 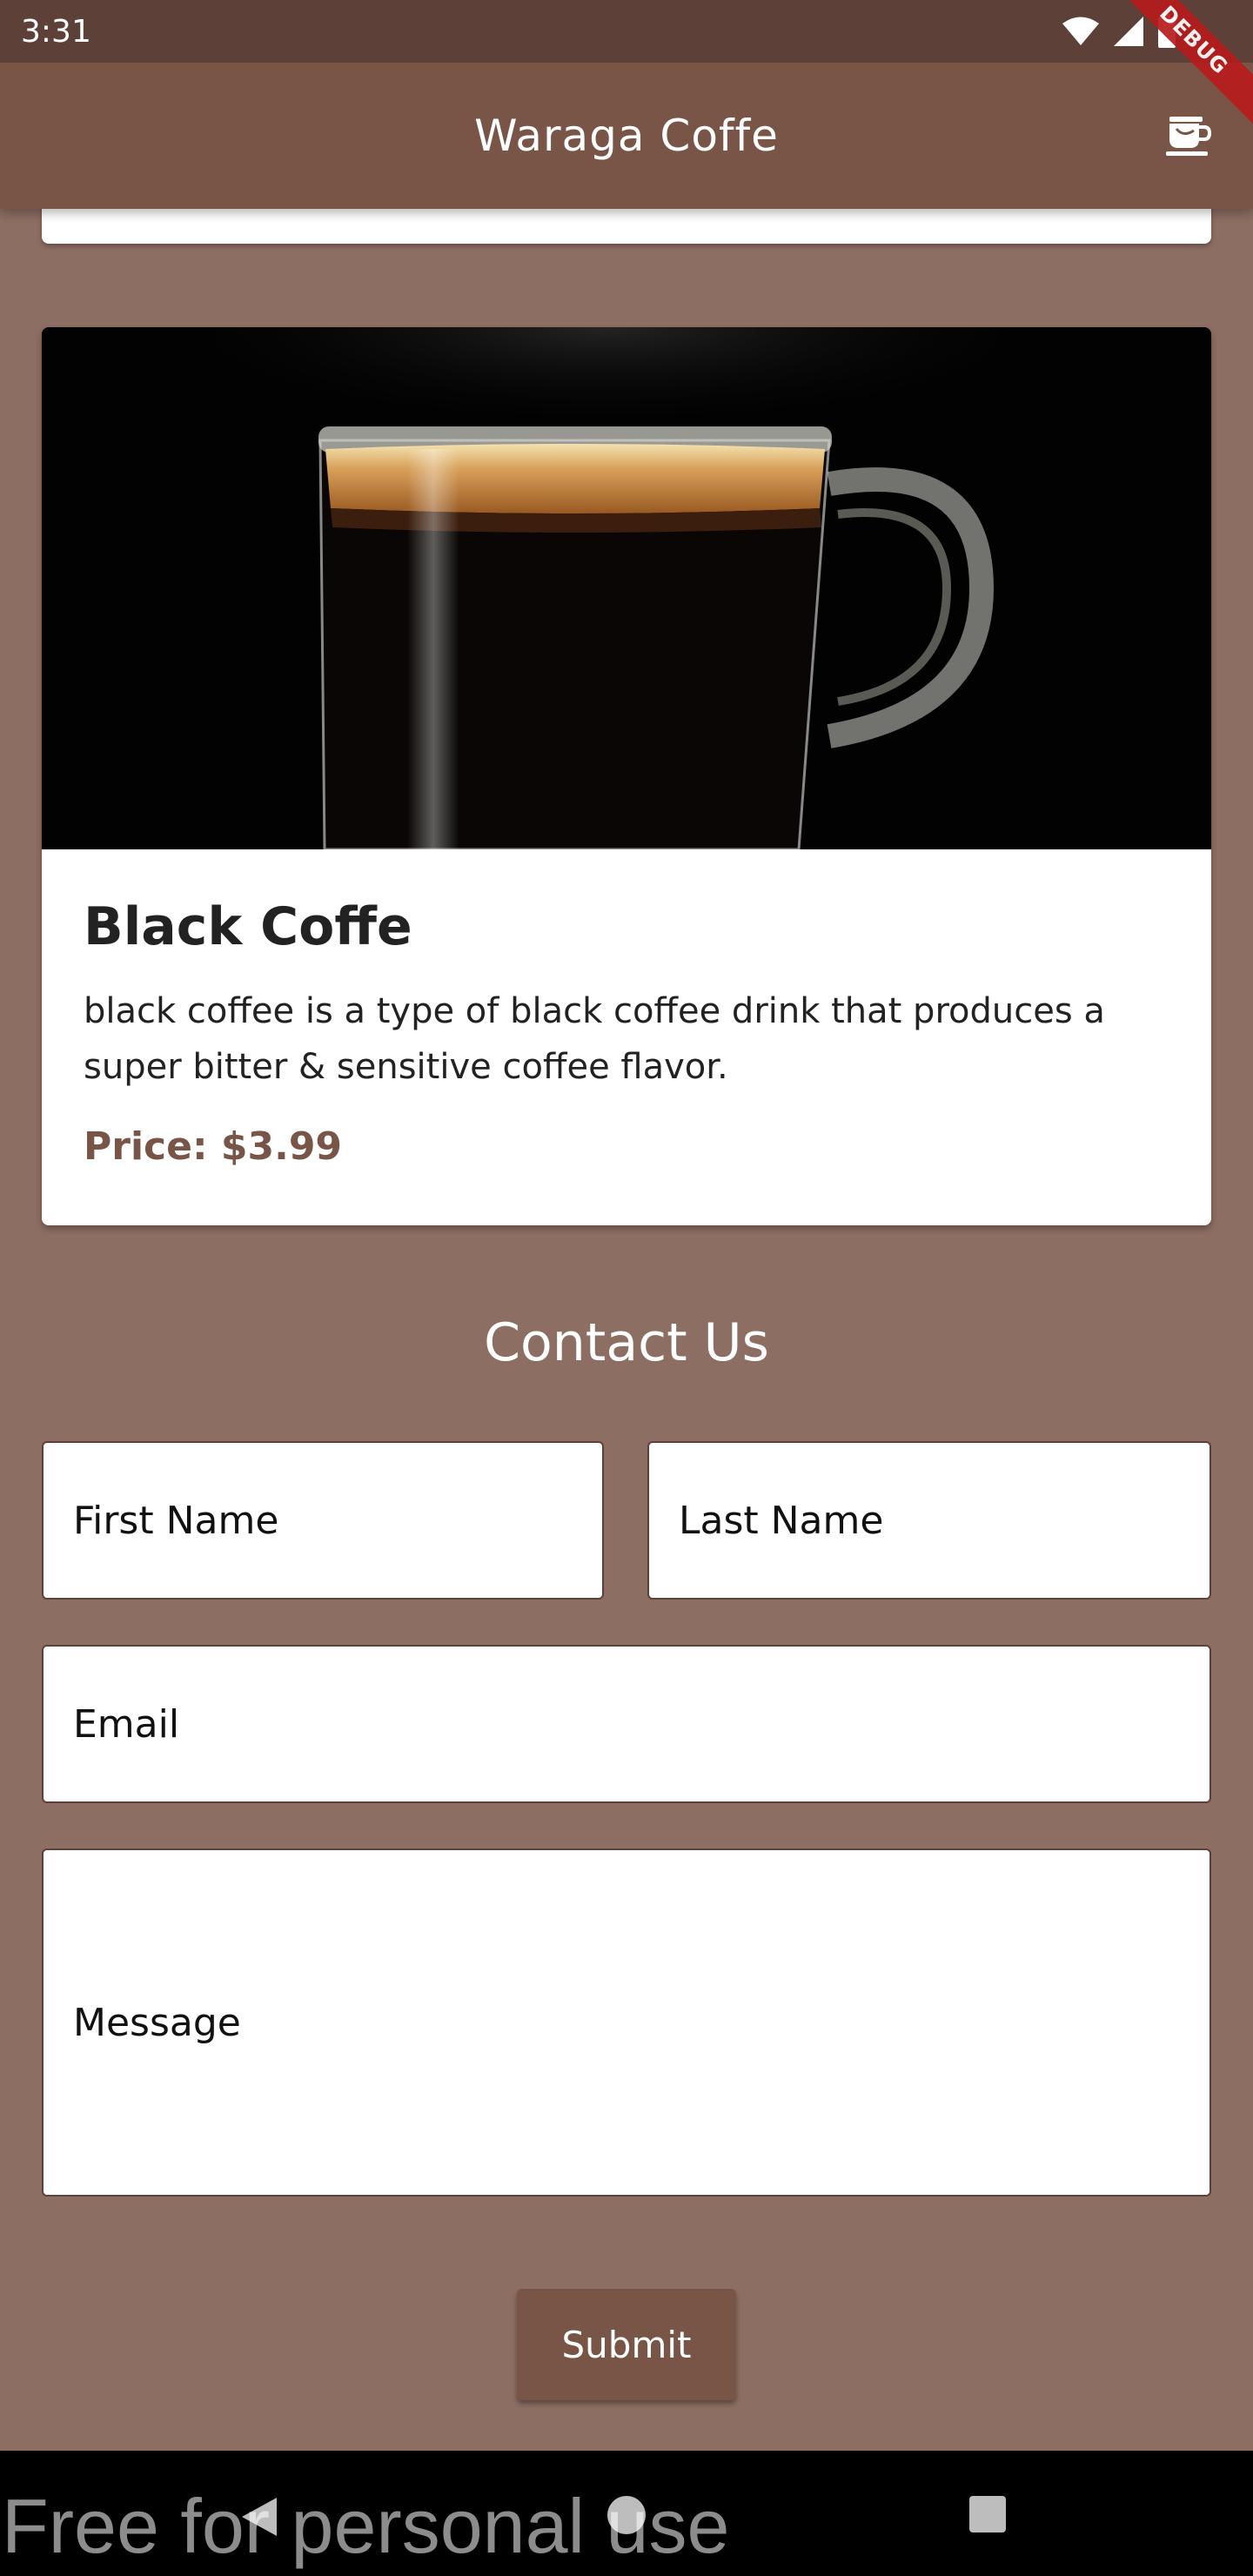 What do you see at coordinates (1128, 32) in the screenshot?
I see `signal-icon` at bounding box center [1128, 32].